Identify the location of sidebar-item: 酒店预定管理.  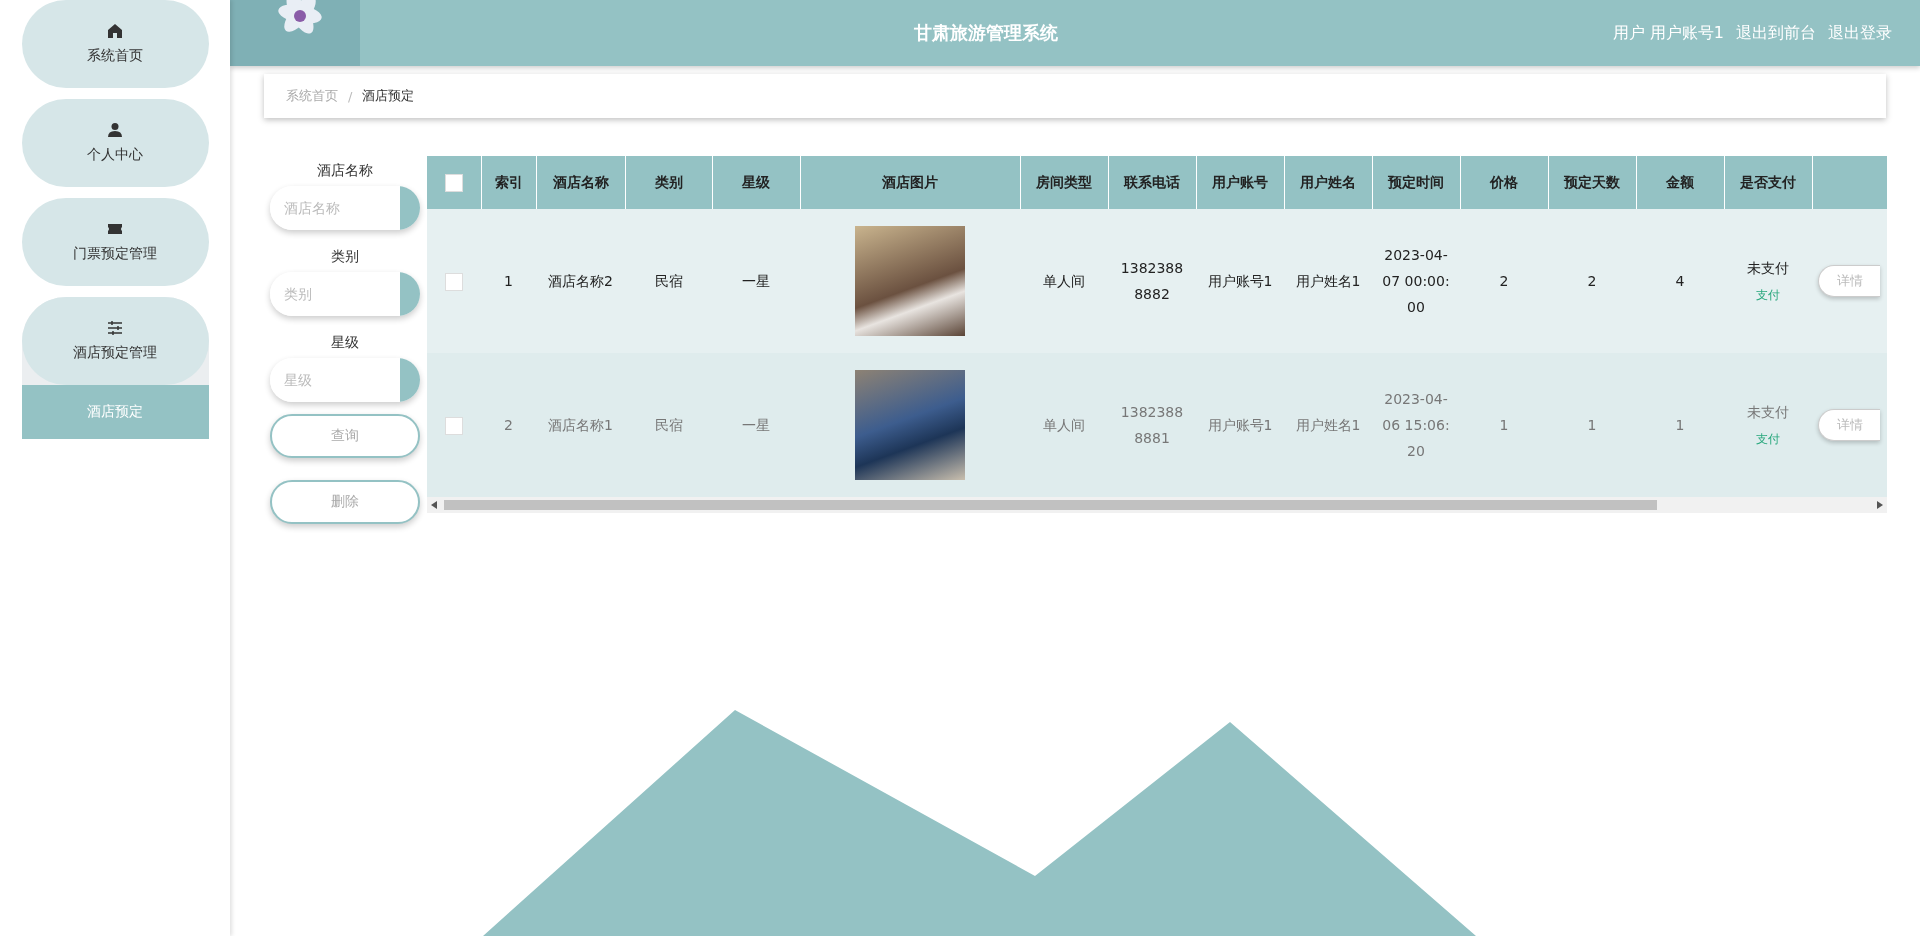
(115, 341).